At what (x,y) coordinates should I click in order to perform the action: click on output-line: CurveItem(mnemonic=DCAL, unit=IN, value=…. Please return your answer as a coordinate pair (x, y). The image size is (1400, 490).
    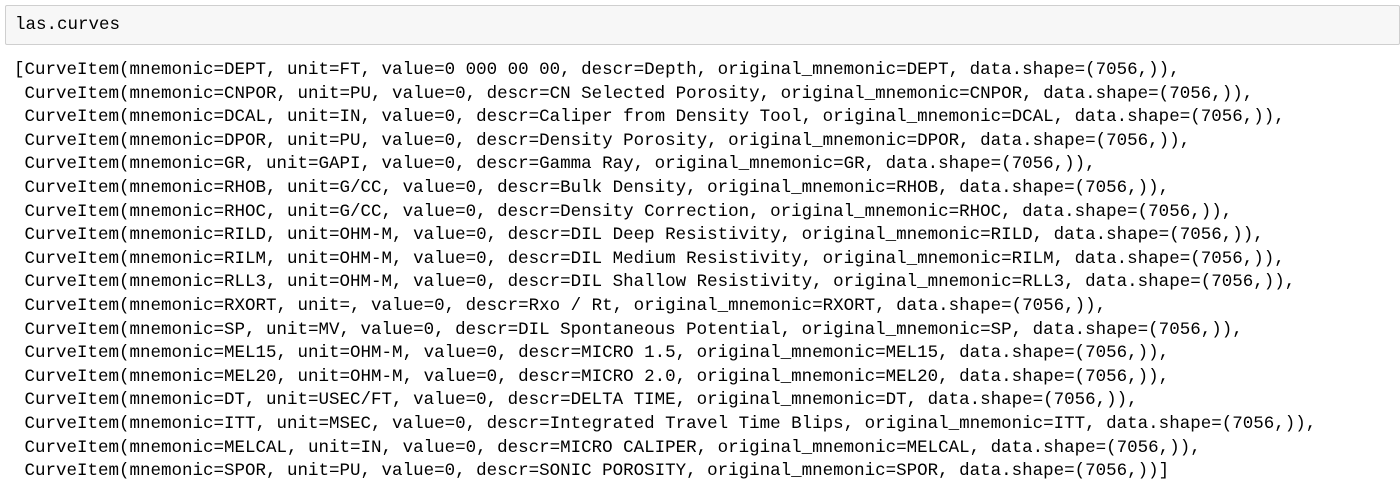
    Looking at the image, I should click on (649, 117).